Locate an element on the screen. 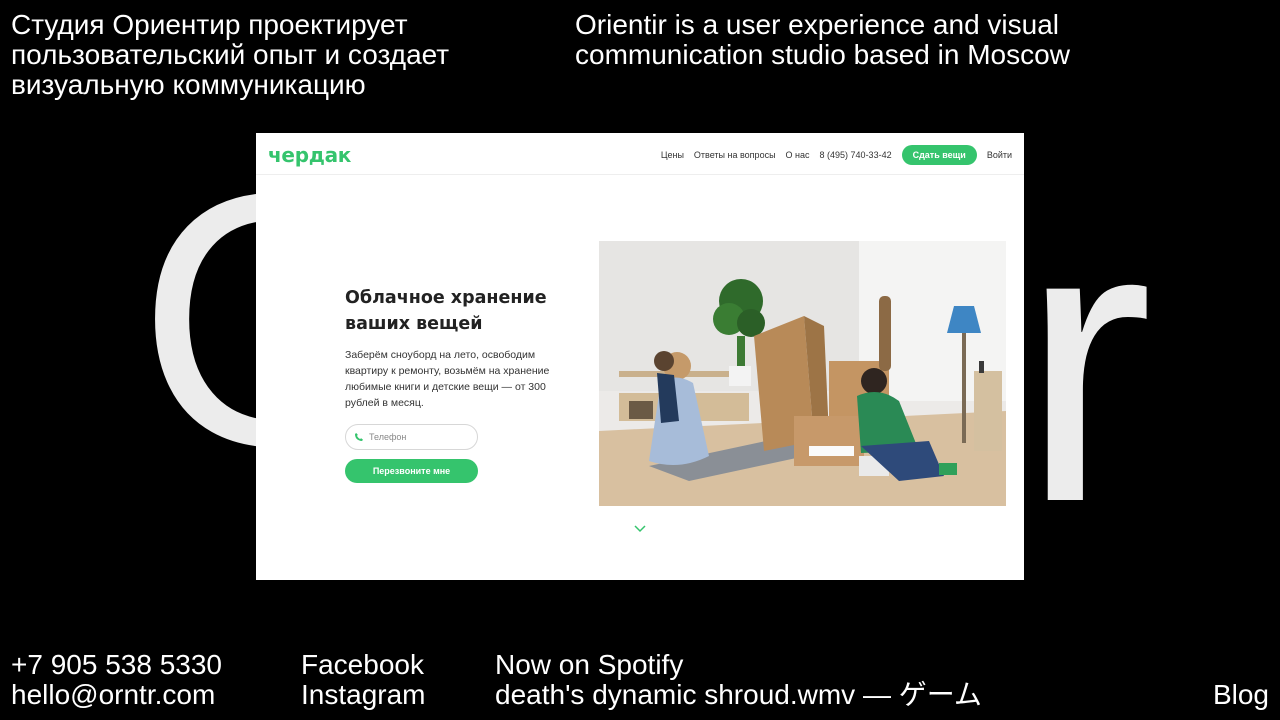 Image resolution: width=1280 pixels, height=720 pixels. nav-prices: Цены is located at coordinates (672, 155).